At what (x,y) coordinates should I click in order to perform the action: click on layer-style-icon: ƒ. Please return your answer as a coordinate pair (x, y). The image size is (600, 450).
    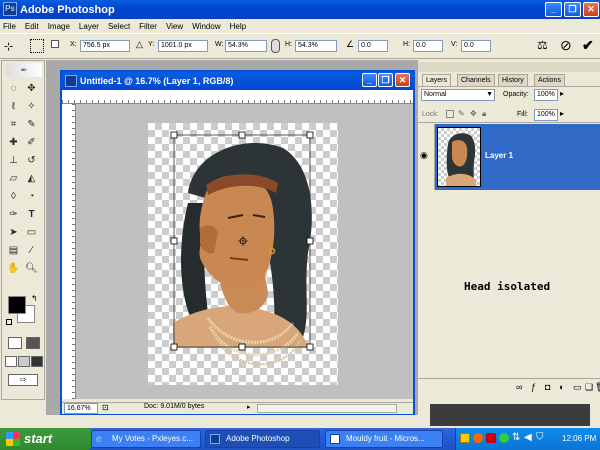
    Looking at the image, I should click on (533, 387).